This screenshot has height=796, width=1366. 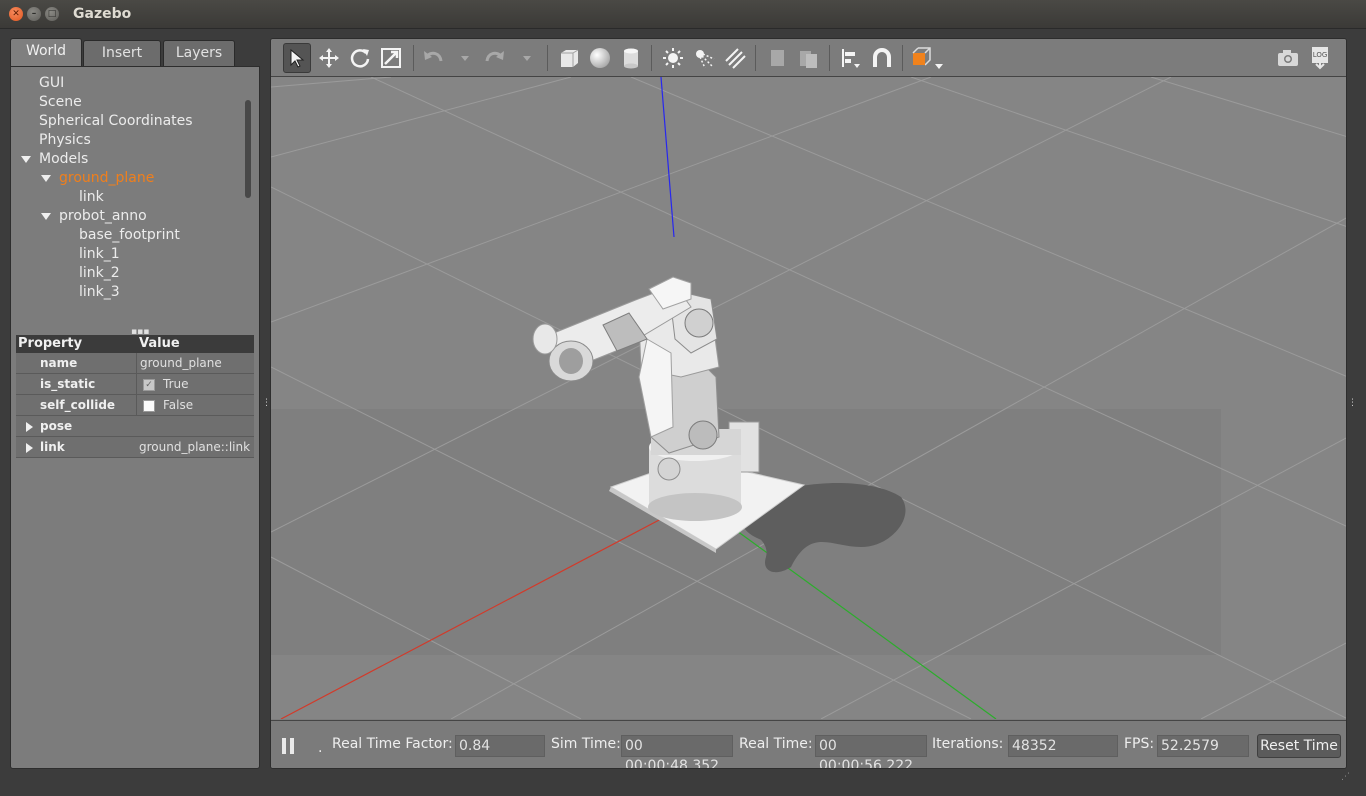 What do you see at coordinates (882, 58) in the screenshot?
I see `snap-icon` at bounding box center [882, 58].